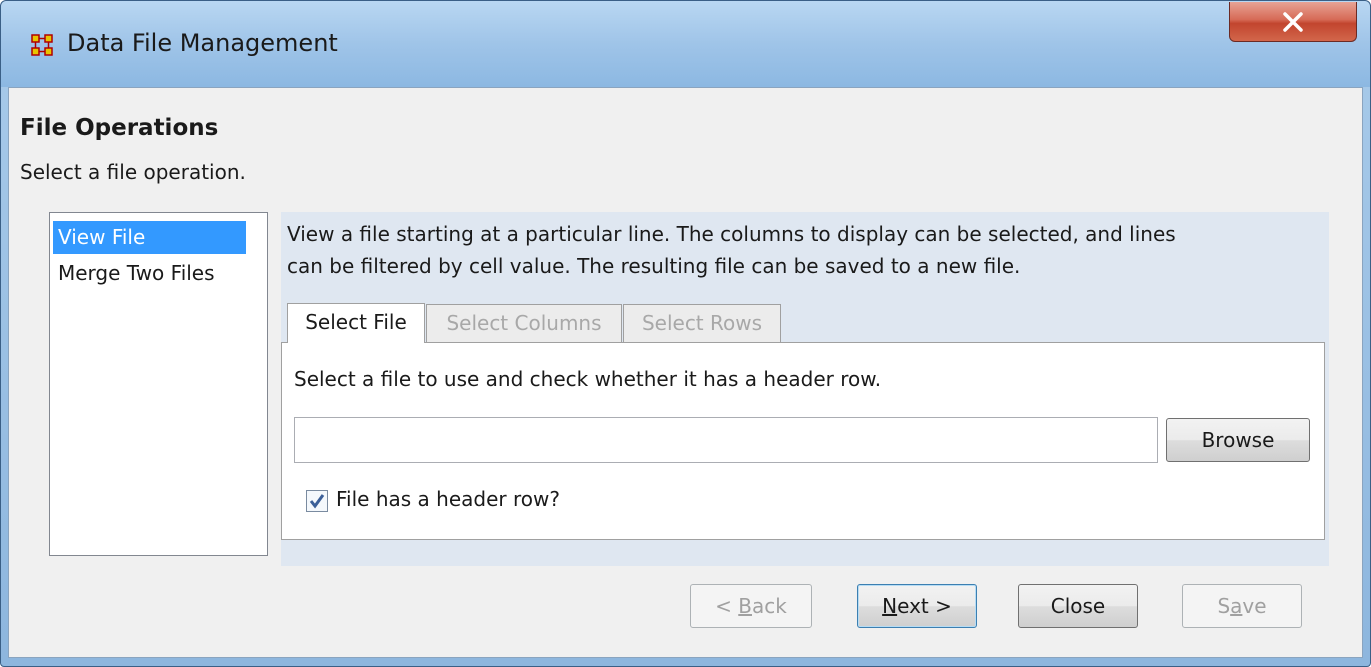 This screenshot has width=1371, height=667. What do you see at coordinates (119, 128) in the screenshot?
I see `page-title: File Operations` at bounding box center [119, 128].